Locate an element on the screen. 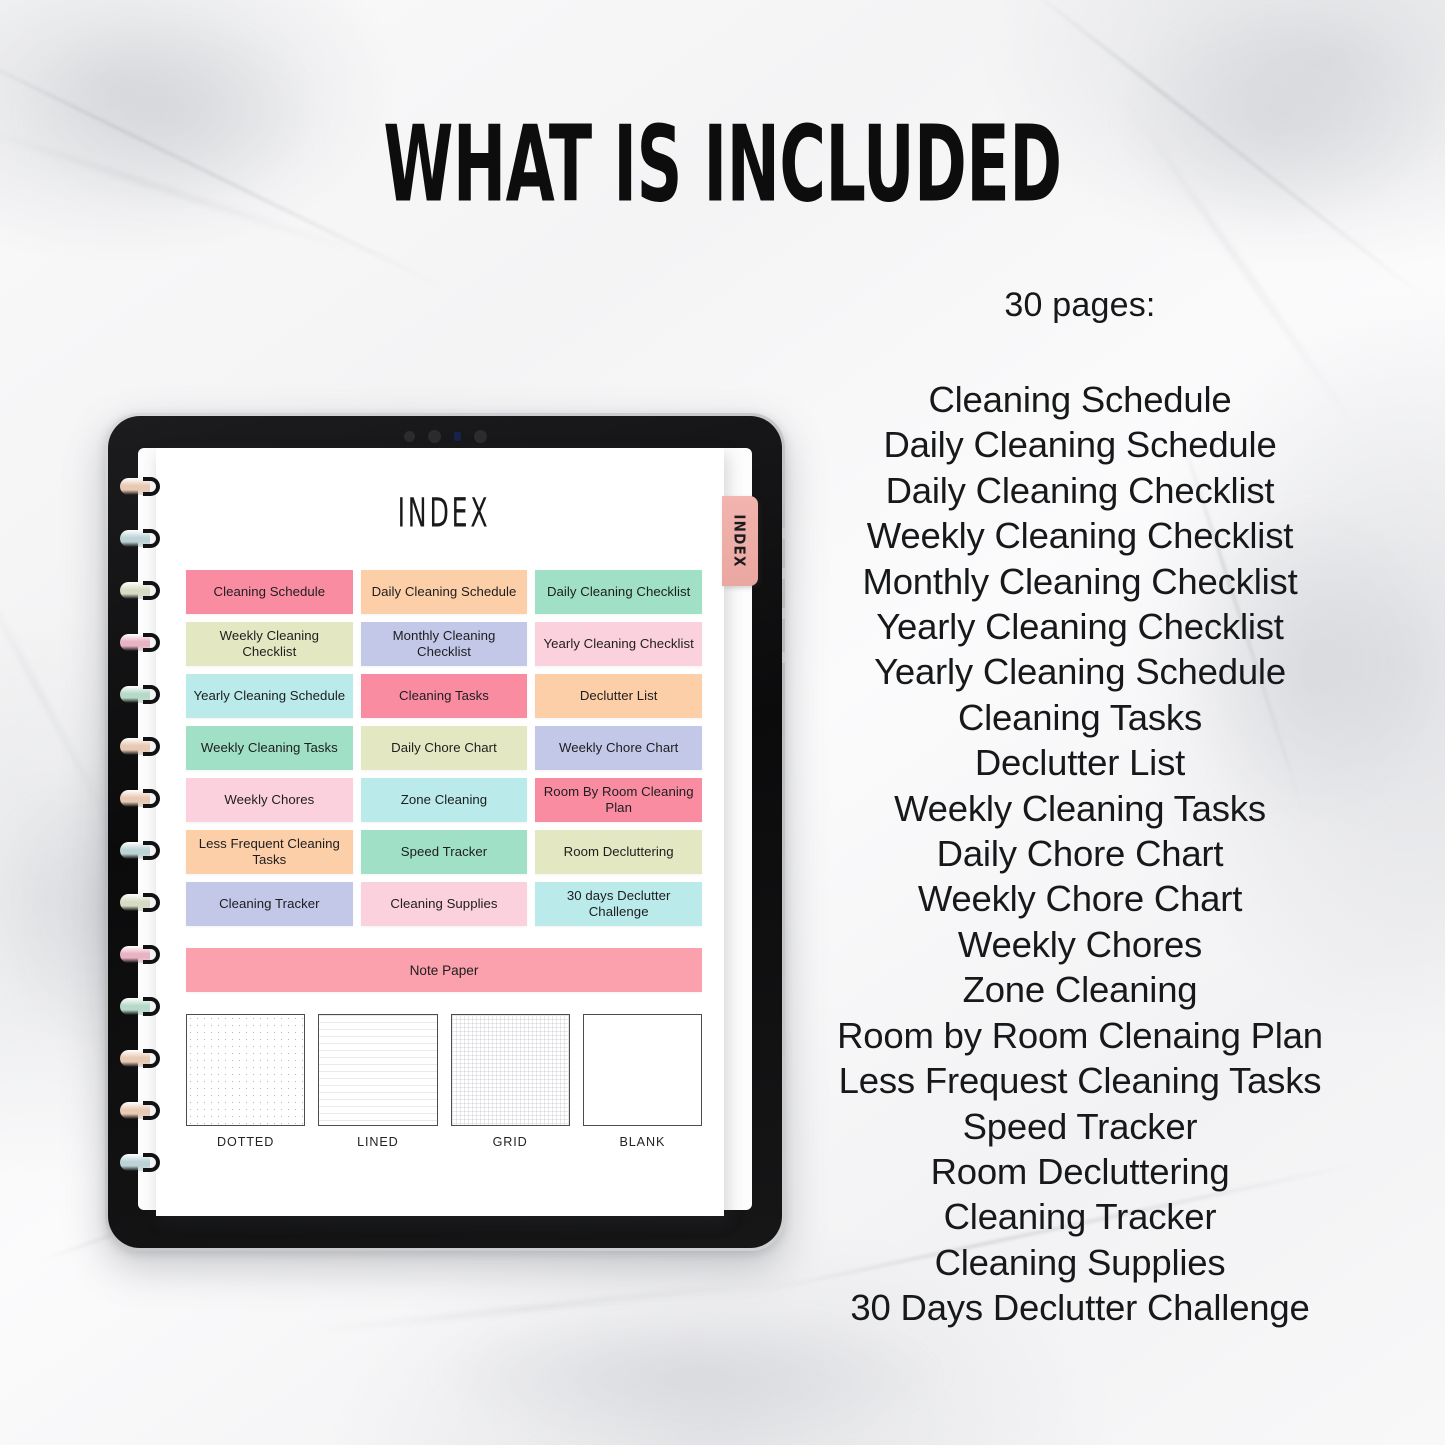 This screenshot has height=1445, width=1445. index-button-label: Weekly Cleaning Tasks is located at coordinates (269, 747).